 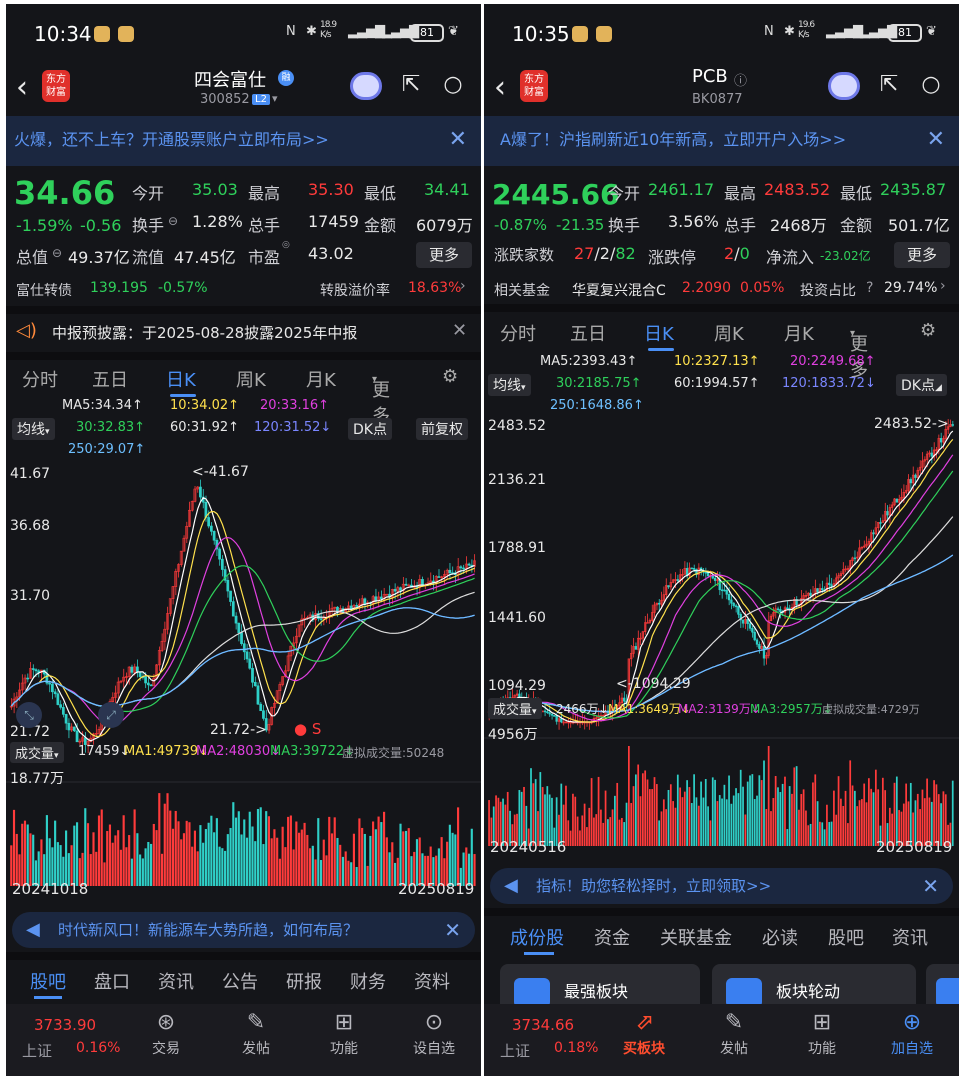 I want to click on card-strongest-sector: 最强板块, so click(x=600, y=986).